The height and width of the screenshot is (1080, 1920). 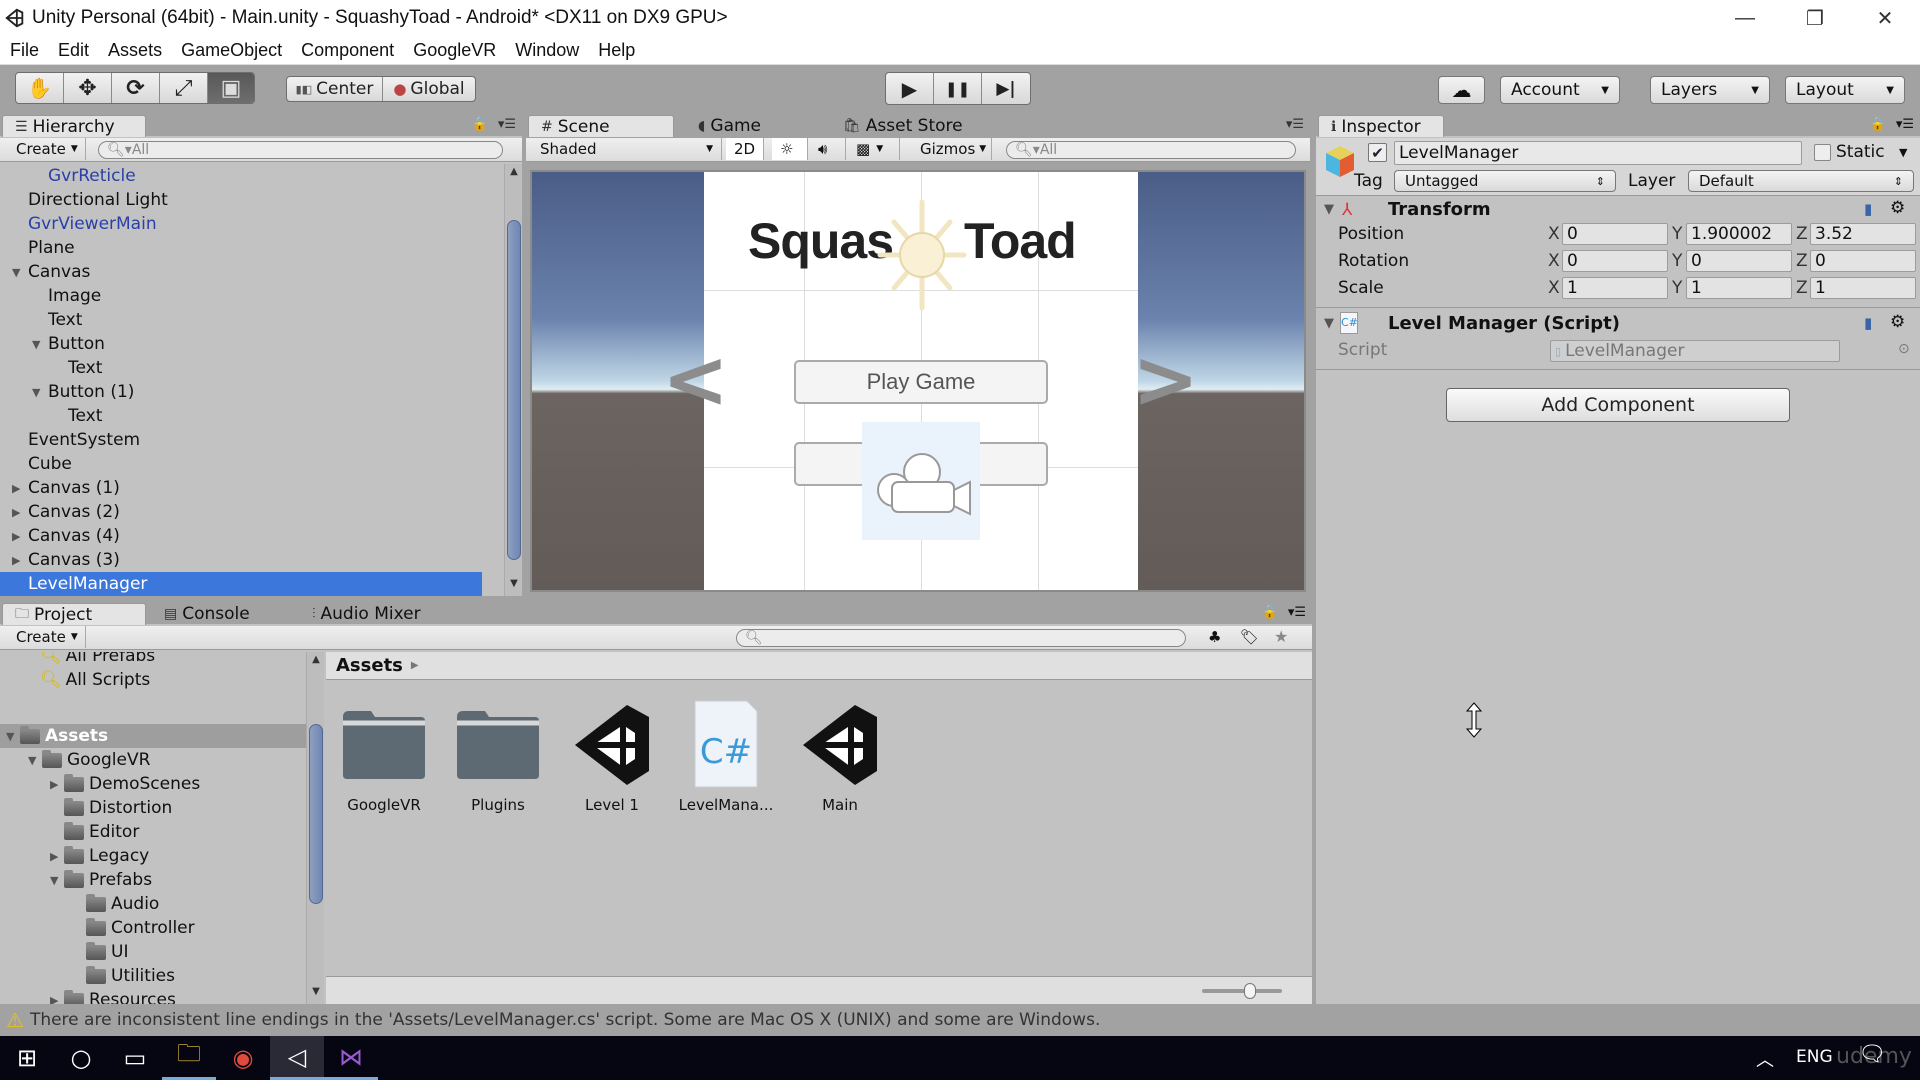 I want to click on play-game-button: Play Game, so click(x=921, y=382).